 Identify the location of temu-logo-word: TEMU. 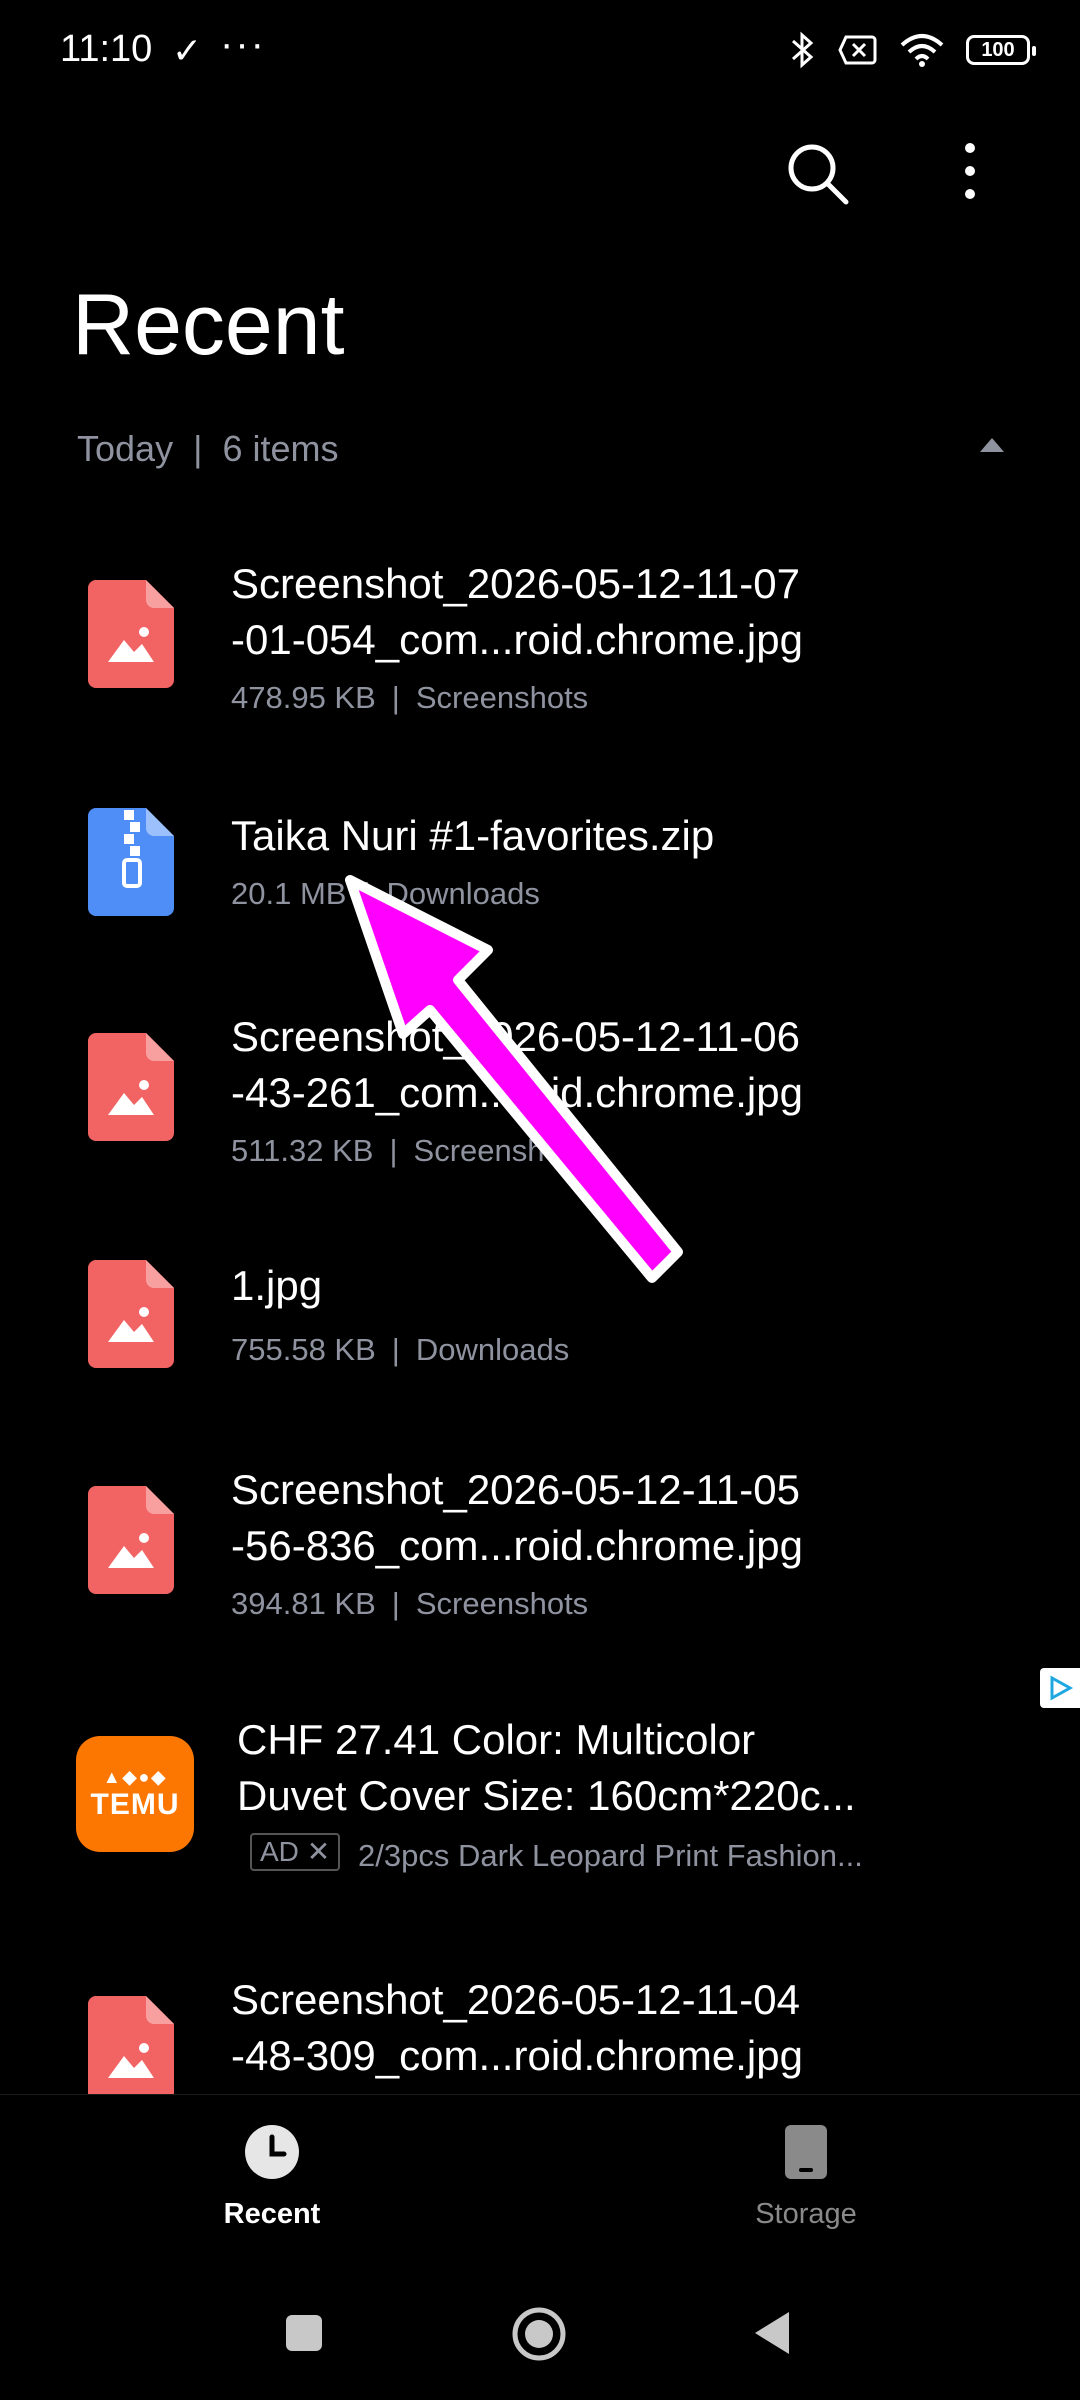
(135, 1804).